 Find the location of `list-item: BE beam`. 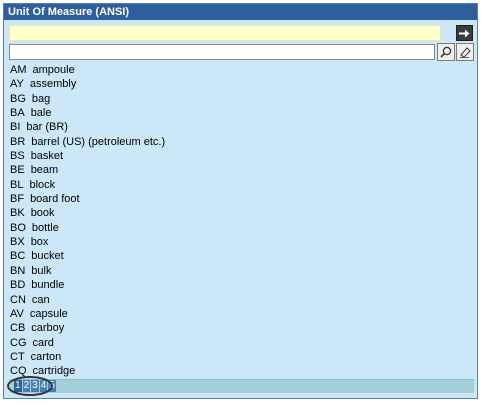

list-item: BE beam is located at coordinates (242, 170).